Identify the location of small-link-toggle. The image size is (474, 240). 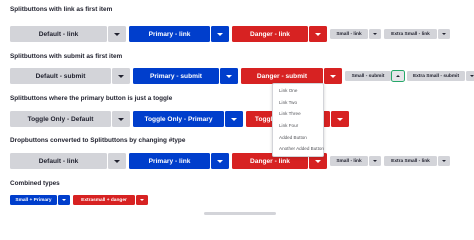
(375, 34).